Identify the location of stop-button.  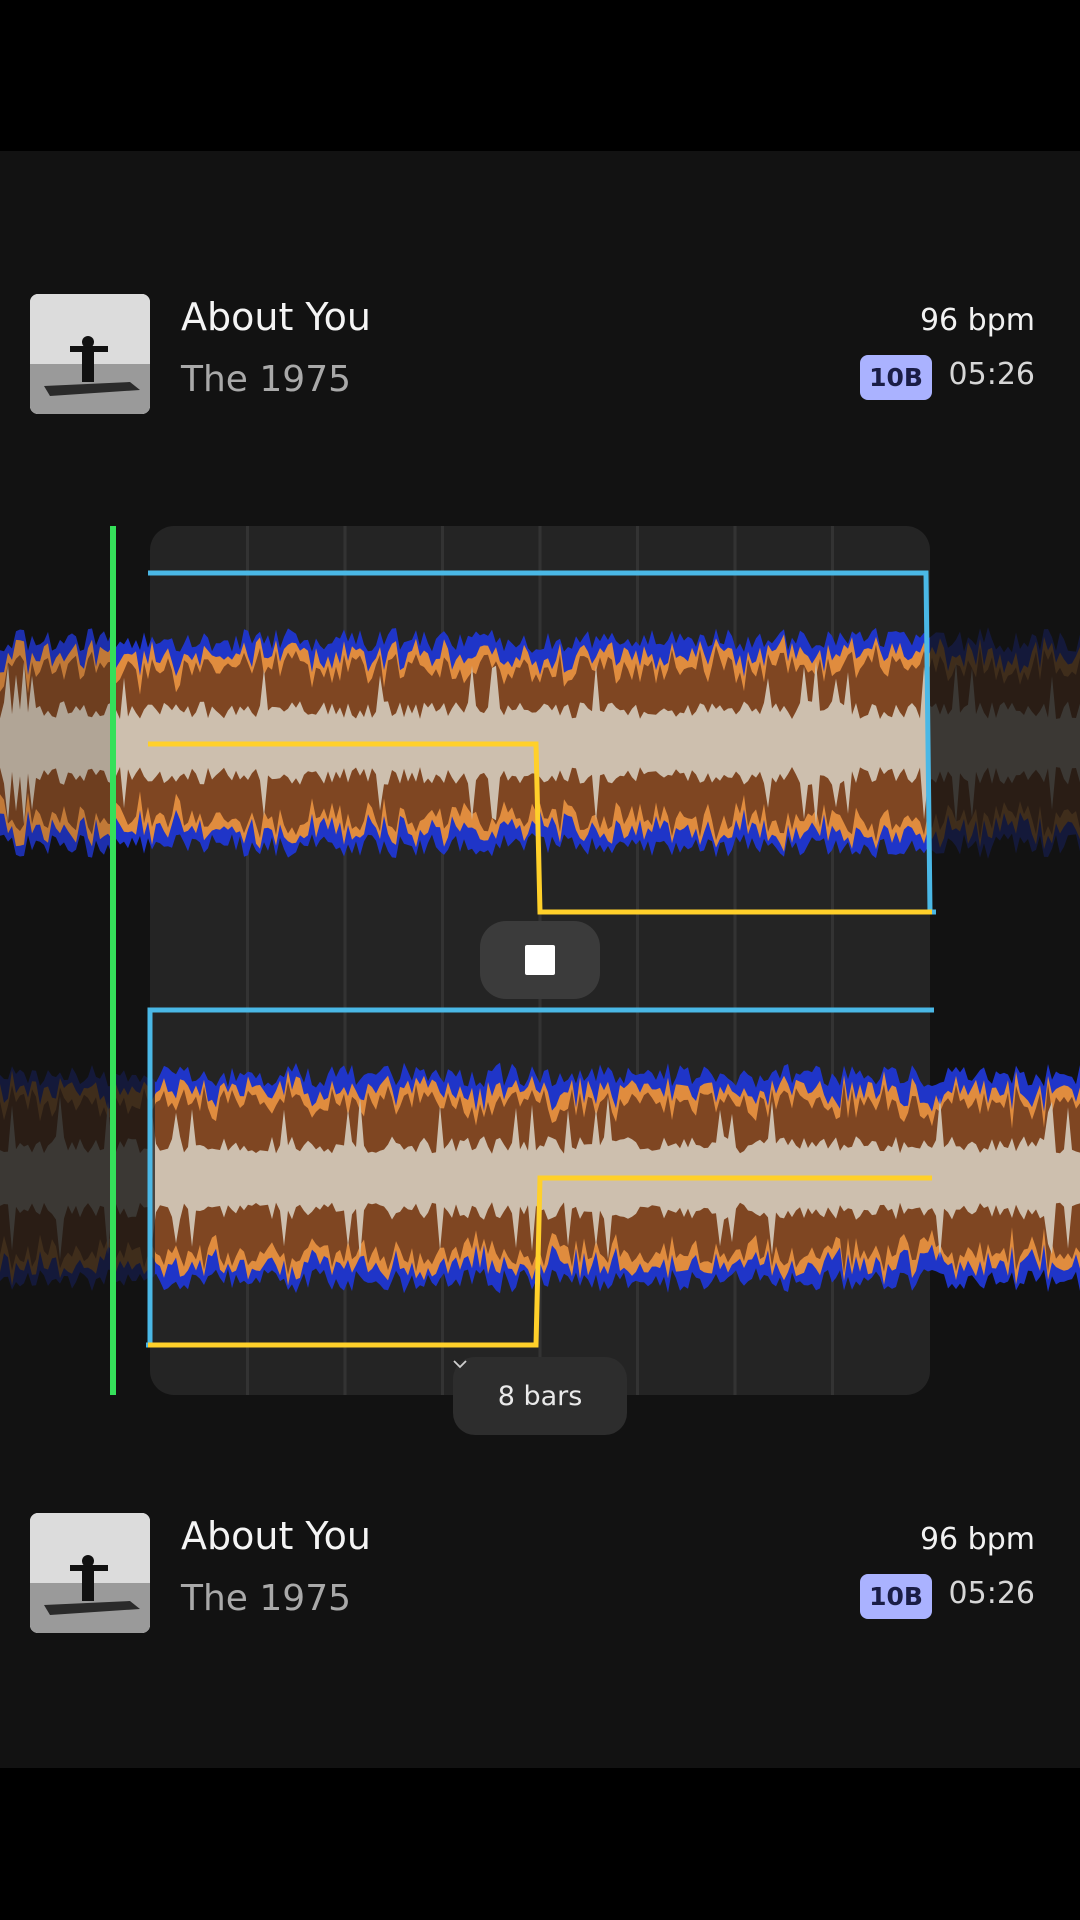
(540, 960).